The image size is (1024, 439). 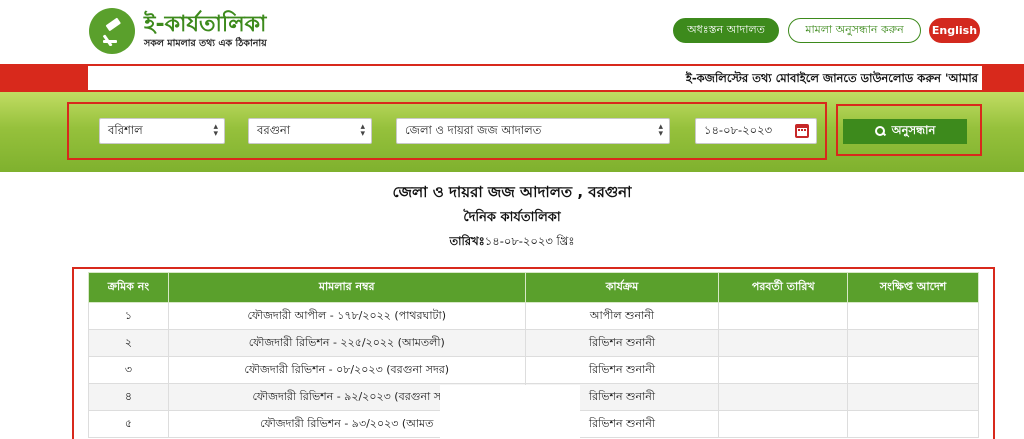 I want to click on lower-court-button: অধঃস্তন আদালত, so click(x=726, y=30).